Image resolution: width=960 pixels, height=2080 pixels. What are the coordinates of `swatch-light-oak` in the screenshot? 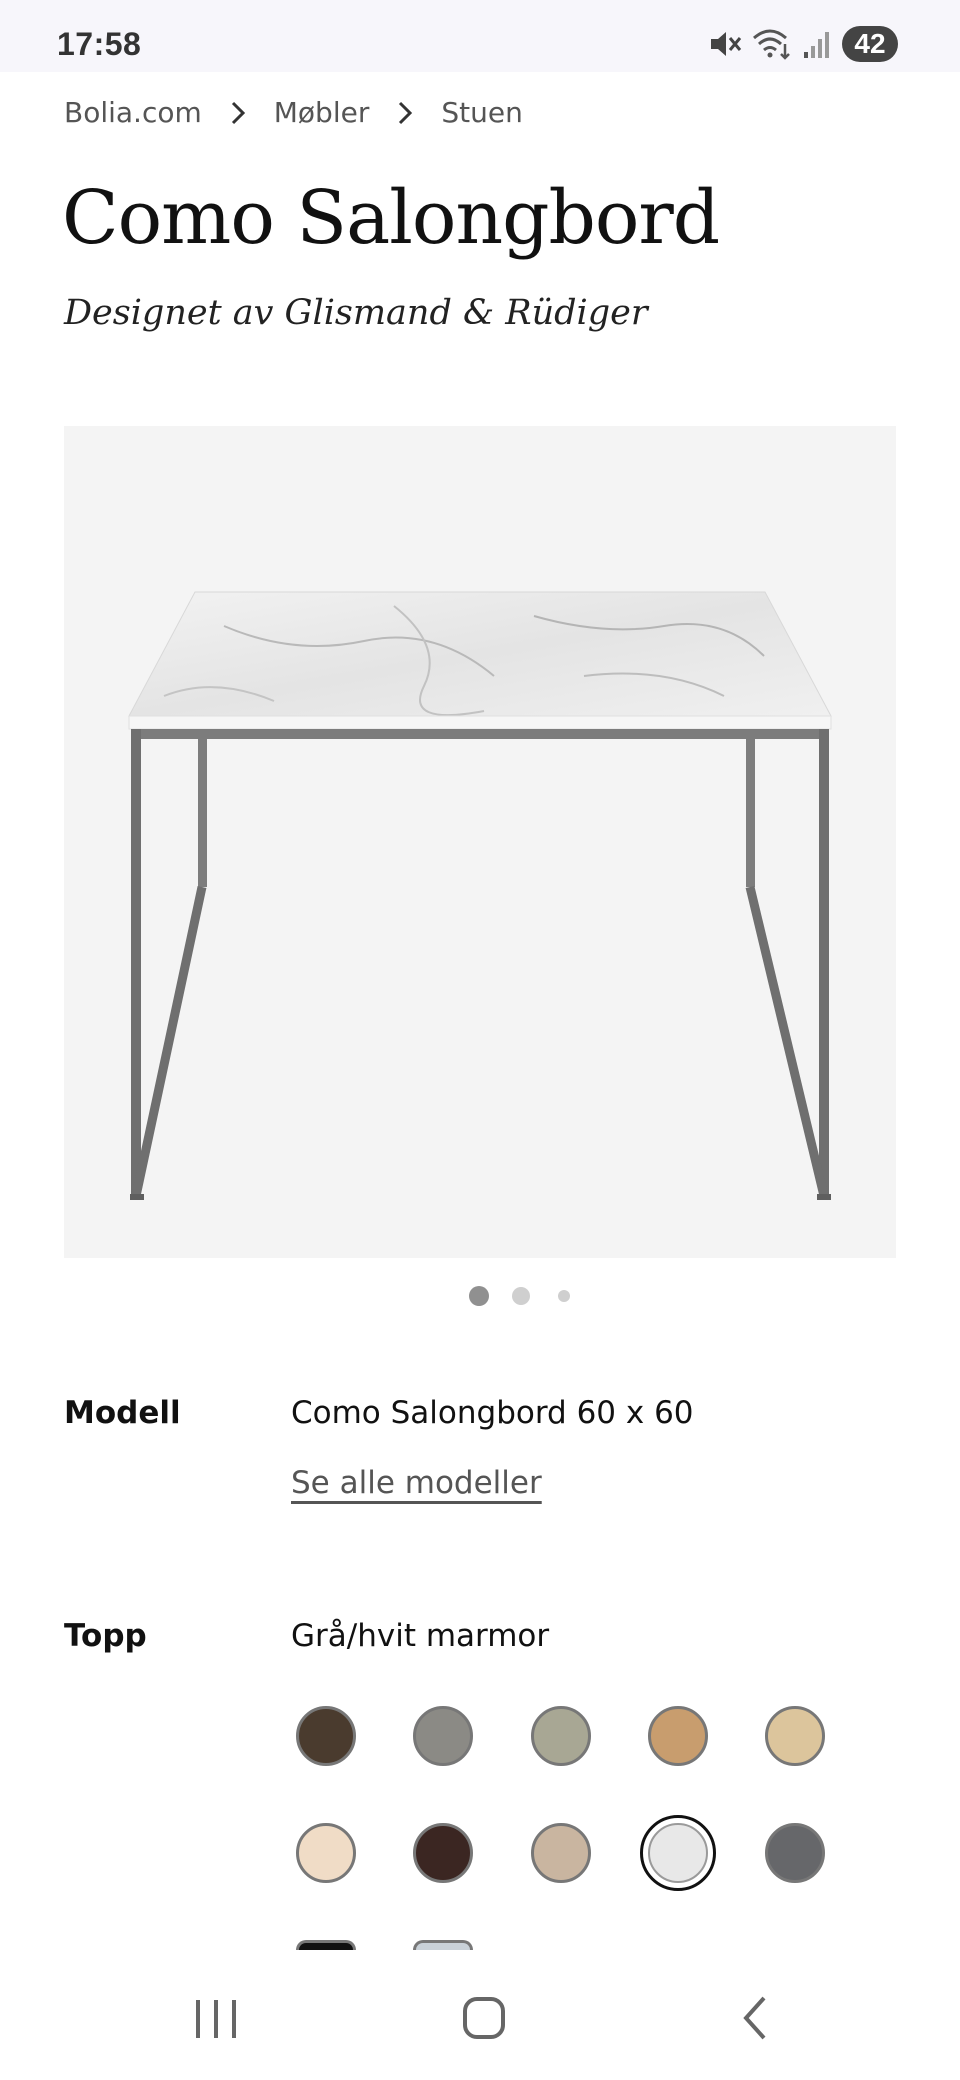 It's located at (795, 1736).